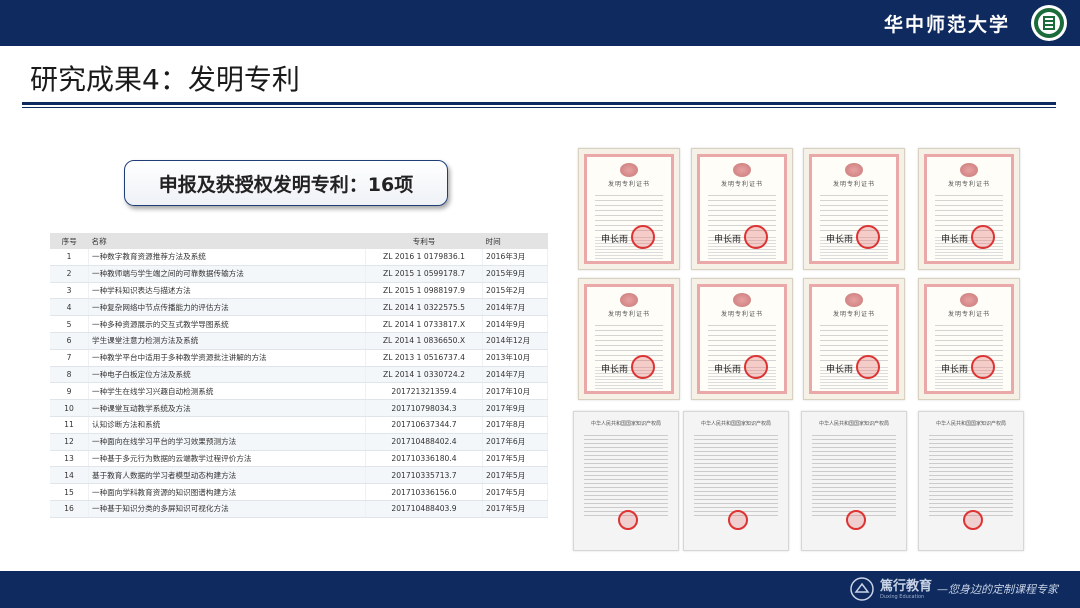  I want to click on university-emblem-icon, so click(1049, 23).